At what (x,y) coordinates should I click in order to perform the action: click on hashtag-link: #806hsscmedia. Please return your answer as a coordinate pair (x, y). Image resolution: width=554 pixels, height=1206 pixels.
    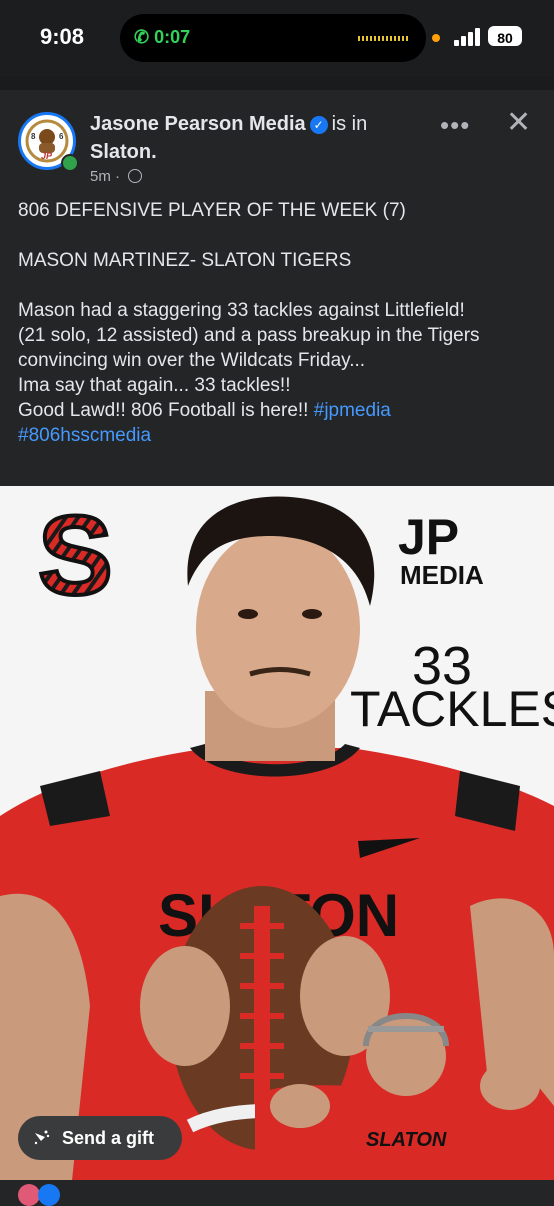
    Looking at the image, I should click on (84, 435).